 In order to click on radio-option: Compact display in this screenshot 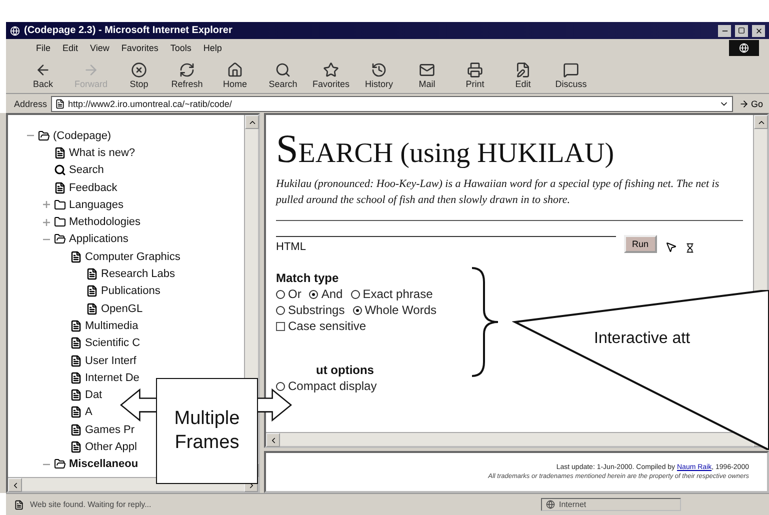, I will do `click(326, 386)`.